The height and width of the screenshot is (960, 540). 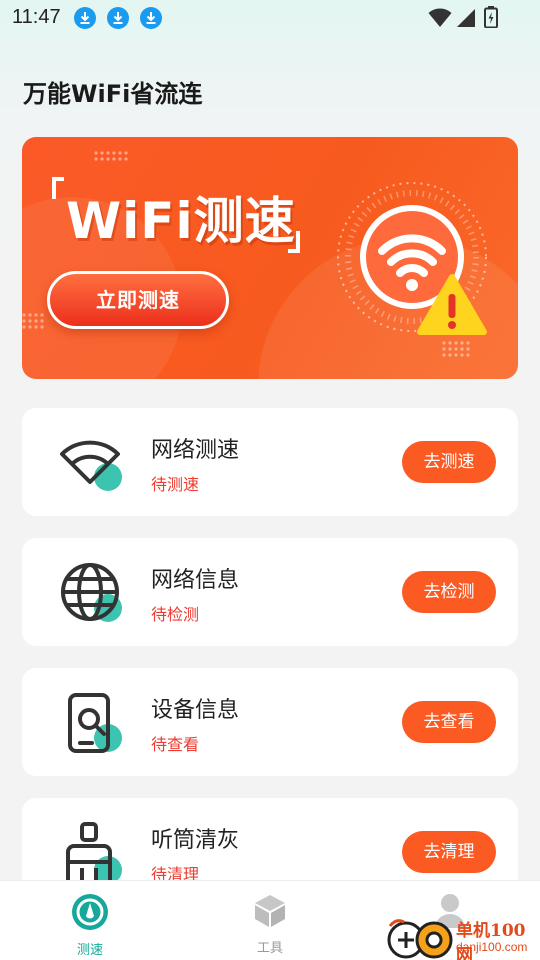 What do you see at coordinates (94, 853) in the screenshot?
I see `broom-icon` at bounding box center [94, 853].